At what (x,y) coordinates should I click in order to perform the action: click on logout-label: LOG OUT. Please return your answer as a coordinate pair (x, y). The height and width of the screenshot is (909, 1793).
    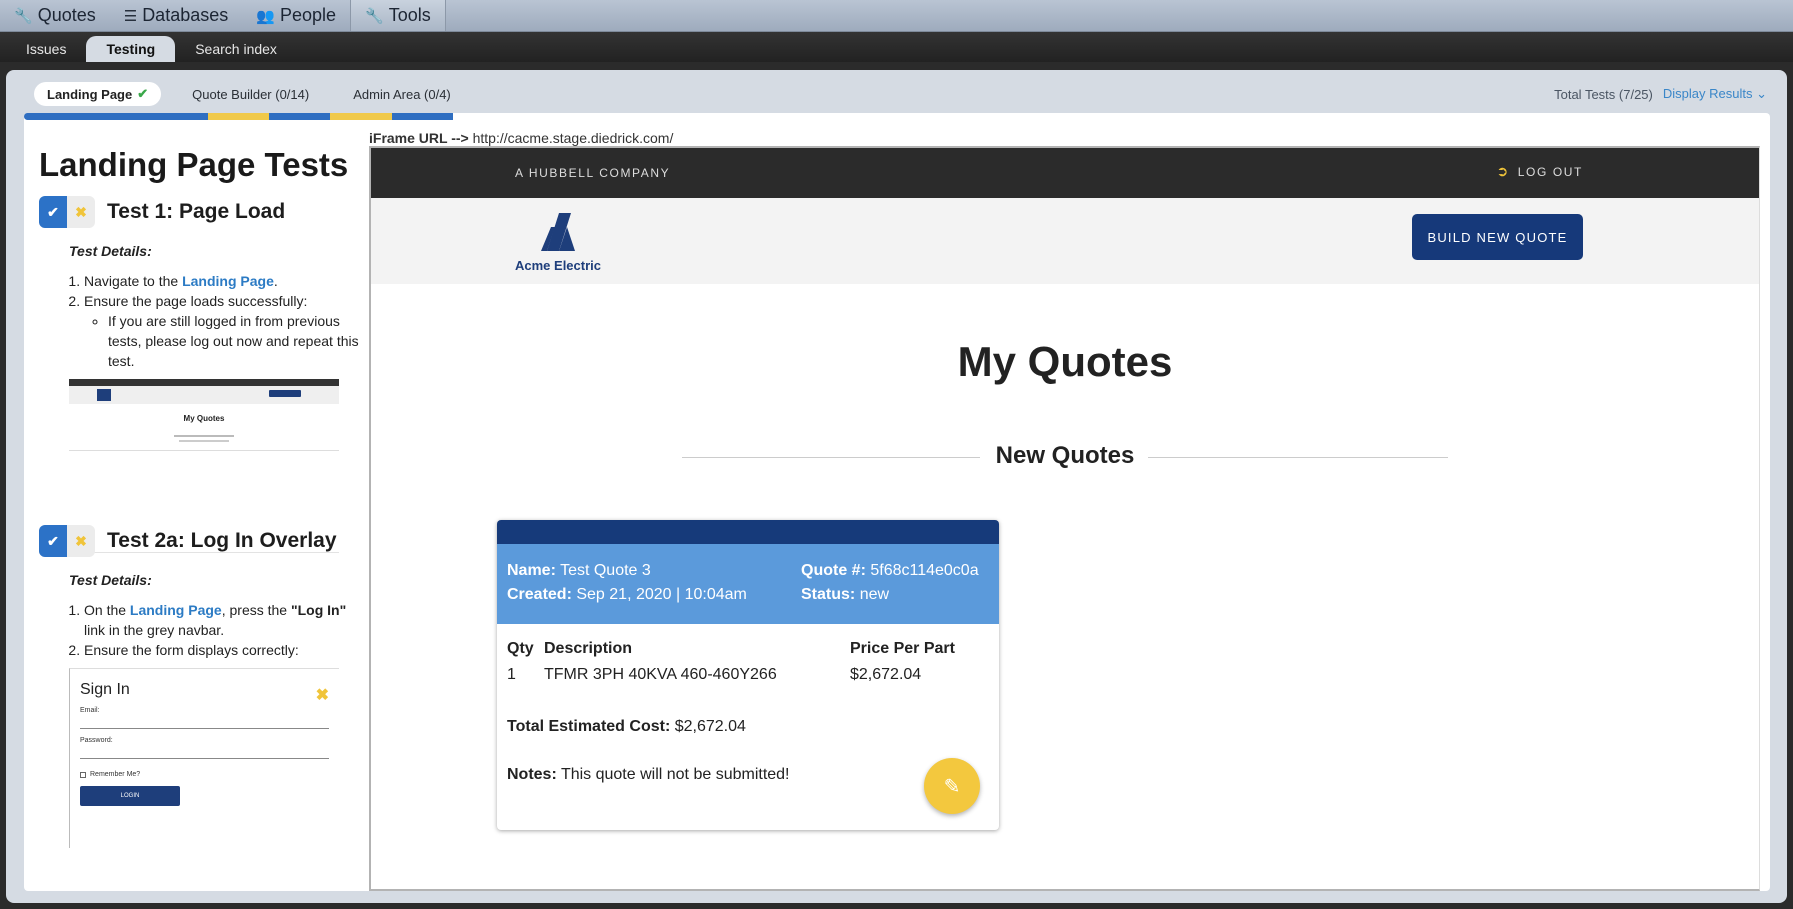
    Looking at the image, I should click on (1550, 171).